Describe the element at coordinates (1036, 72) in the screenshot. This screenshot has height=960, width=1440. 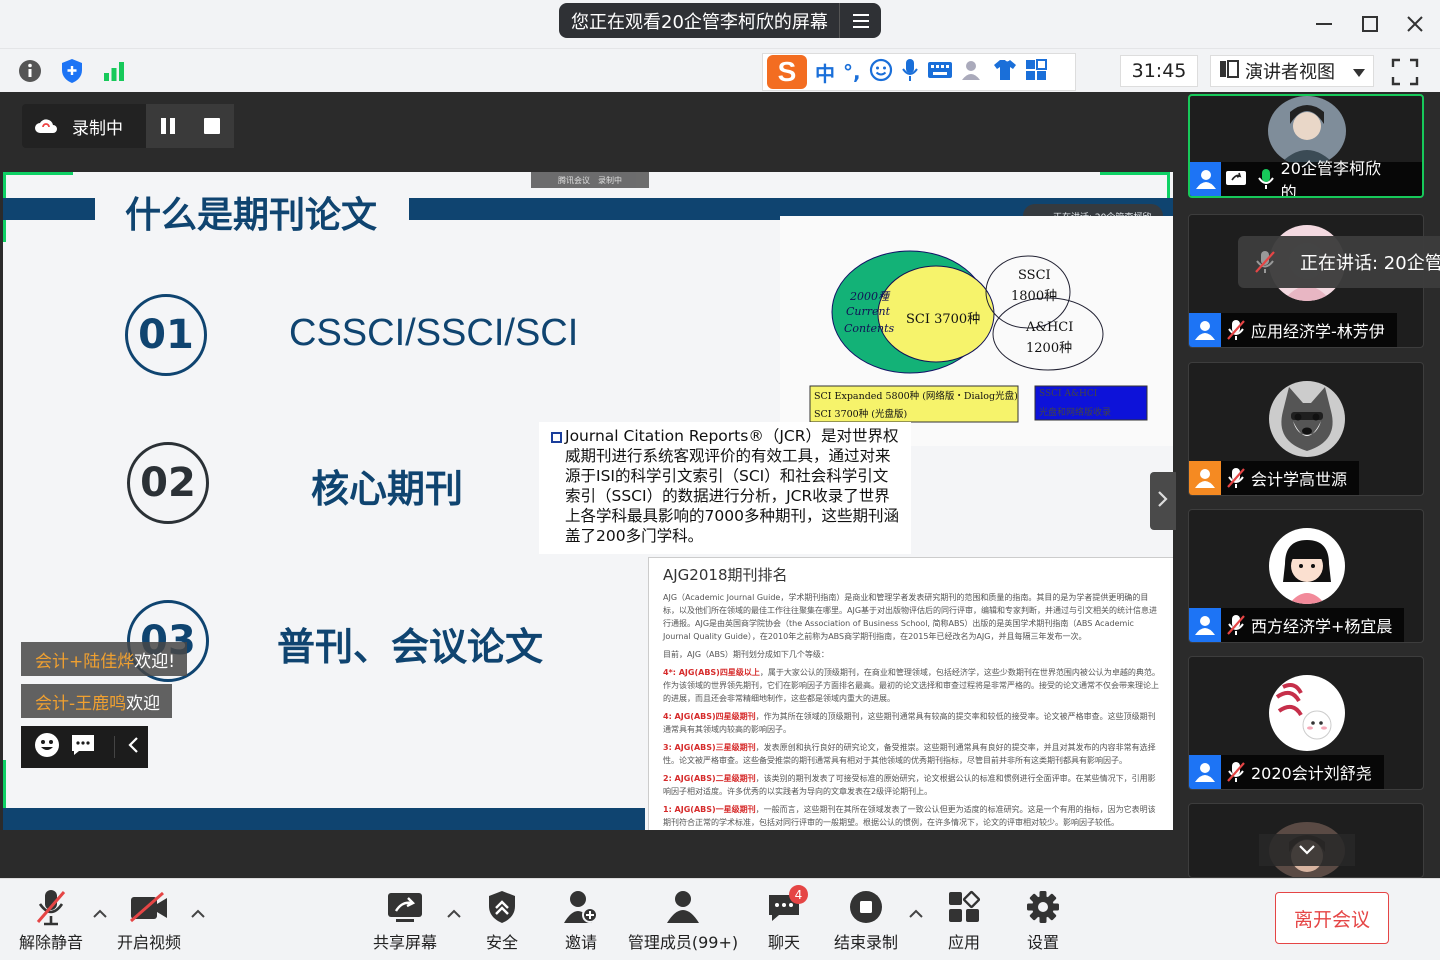
I see `toolbox-icon` at that location.